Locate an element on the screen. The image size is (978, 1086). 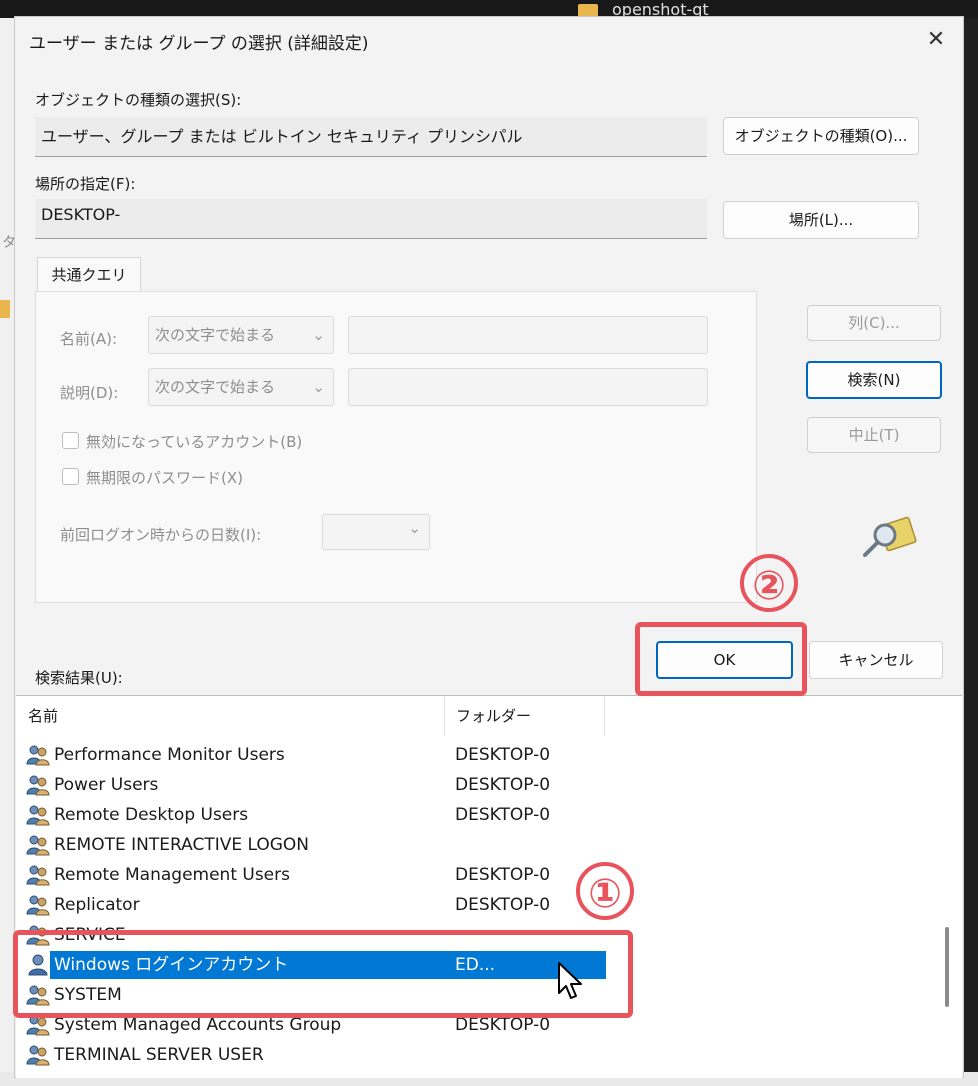
row-name: Remote Desktop Users is located at coordinates (151, 815).